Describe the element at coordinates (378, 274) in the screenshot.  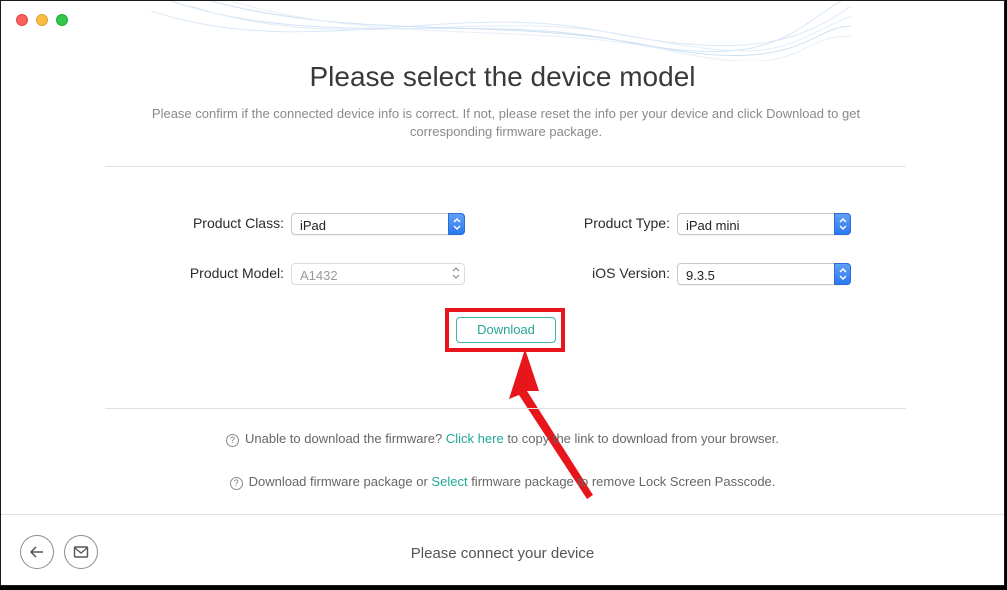
I see `product-model-select: A1432` at that location.